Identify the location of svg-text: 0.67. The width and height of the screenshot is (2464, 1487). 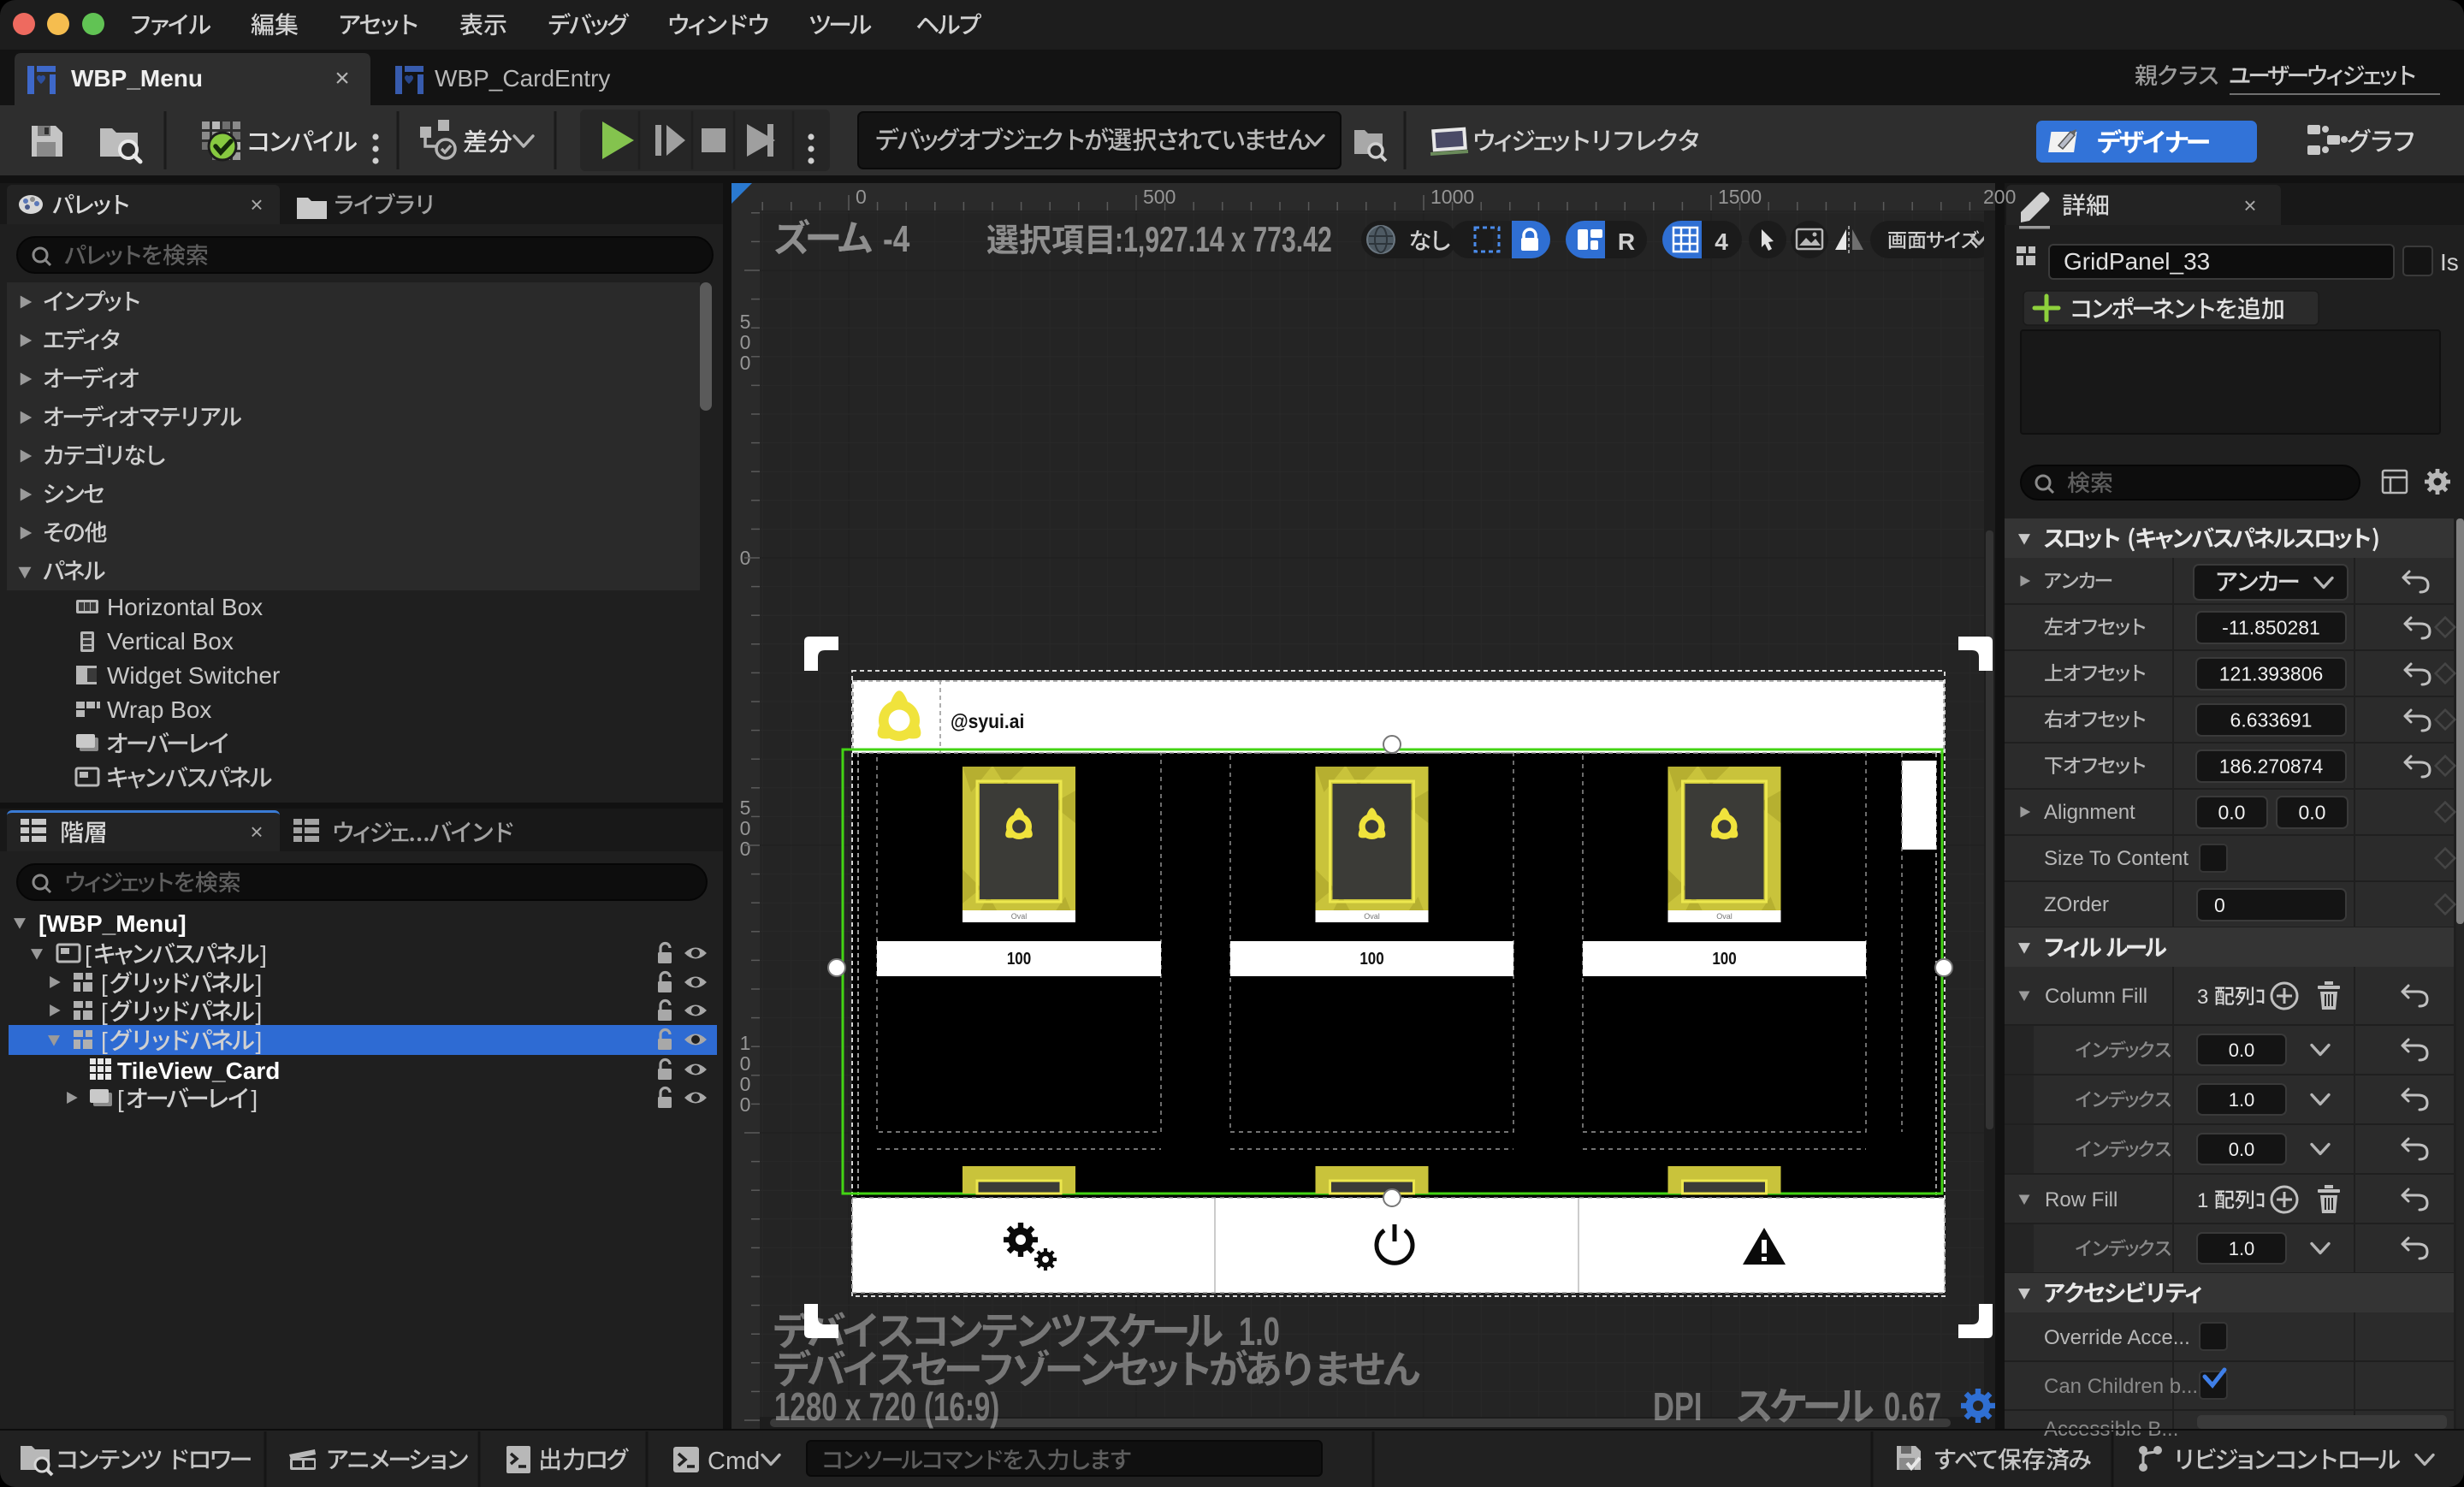
(1912, 1406).